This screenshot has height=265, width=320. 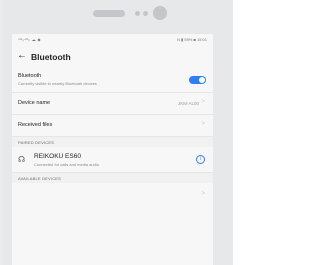 What do you see at coordinates (112, 126) in the screenshot?
I see `received-files-row: Received files >` at bounding box center [112, 126].